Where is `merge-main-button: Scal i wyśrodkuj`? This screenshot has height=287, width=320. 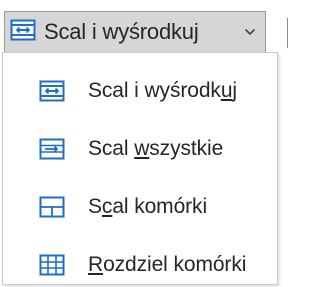 merge-main-button: Scal i wyśrodkuj is located at coordinates (120, 32).